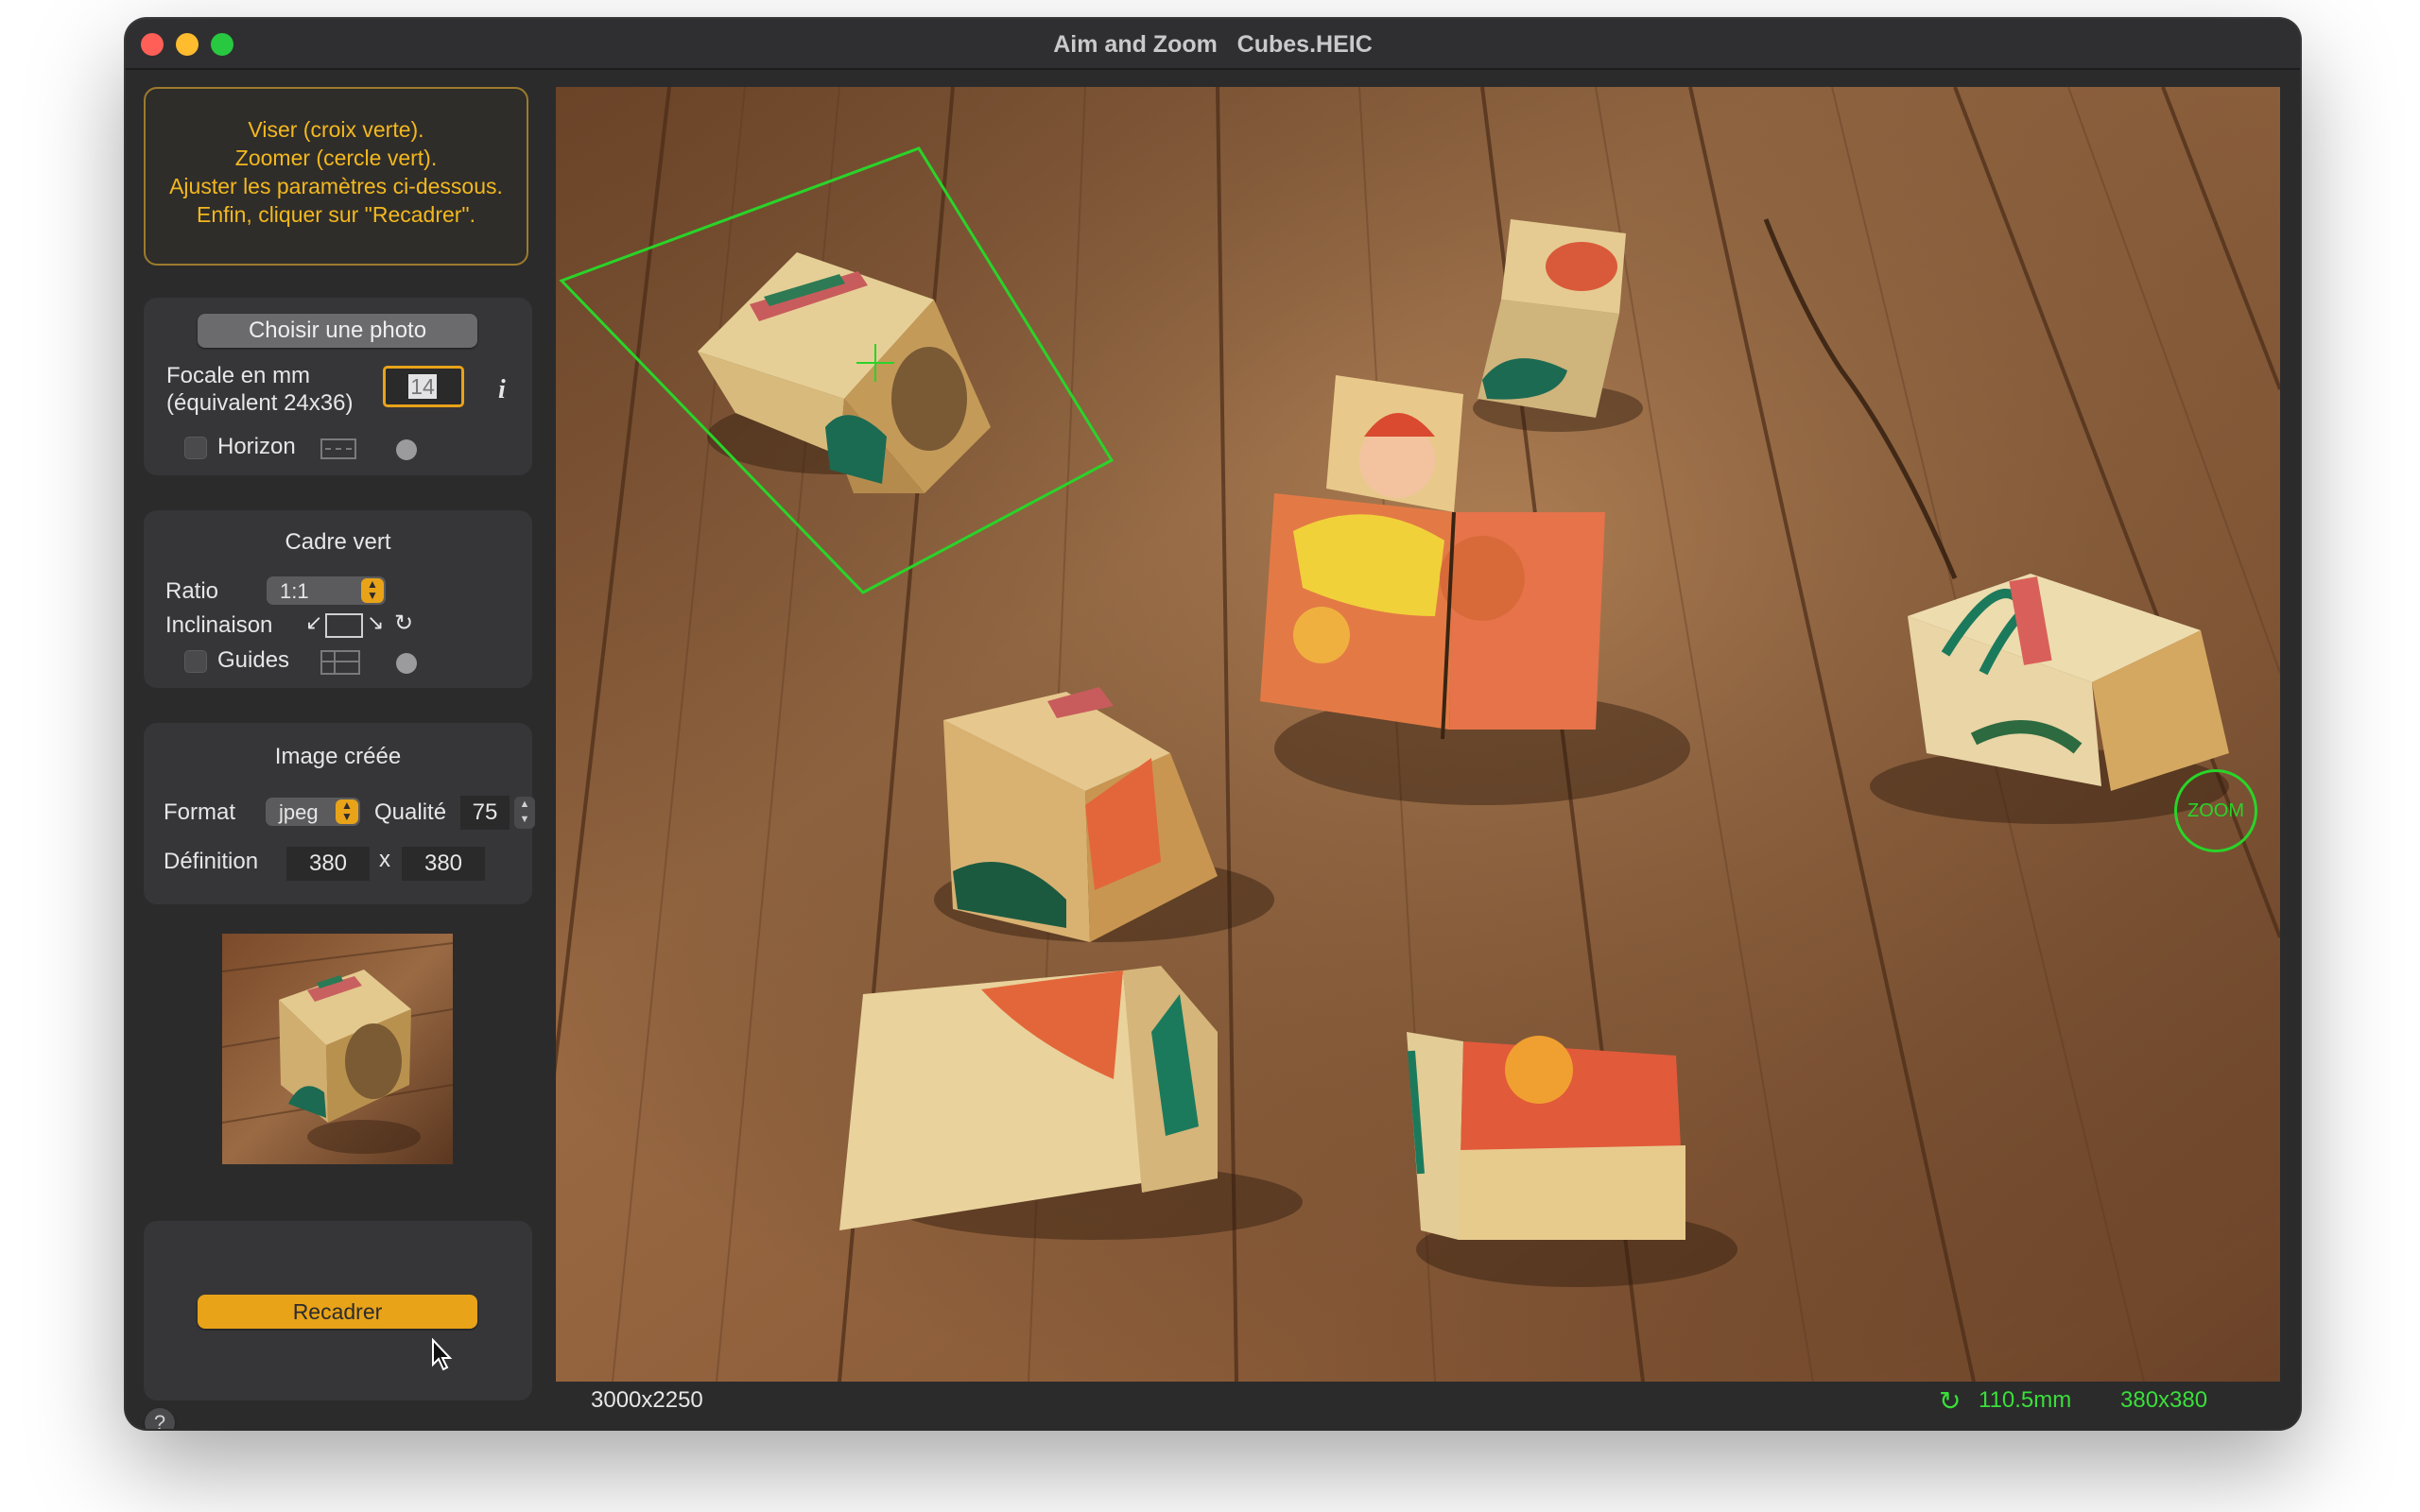  I want to click on reset-rotation-icon: ↻, so click(403, 623).